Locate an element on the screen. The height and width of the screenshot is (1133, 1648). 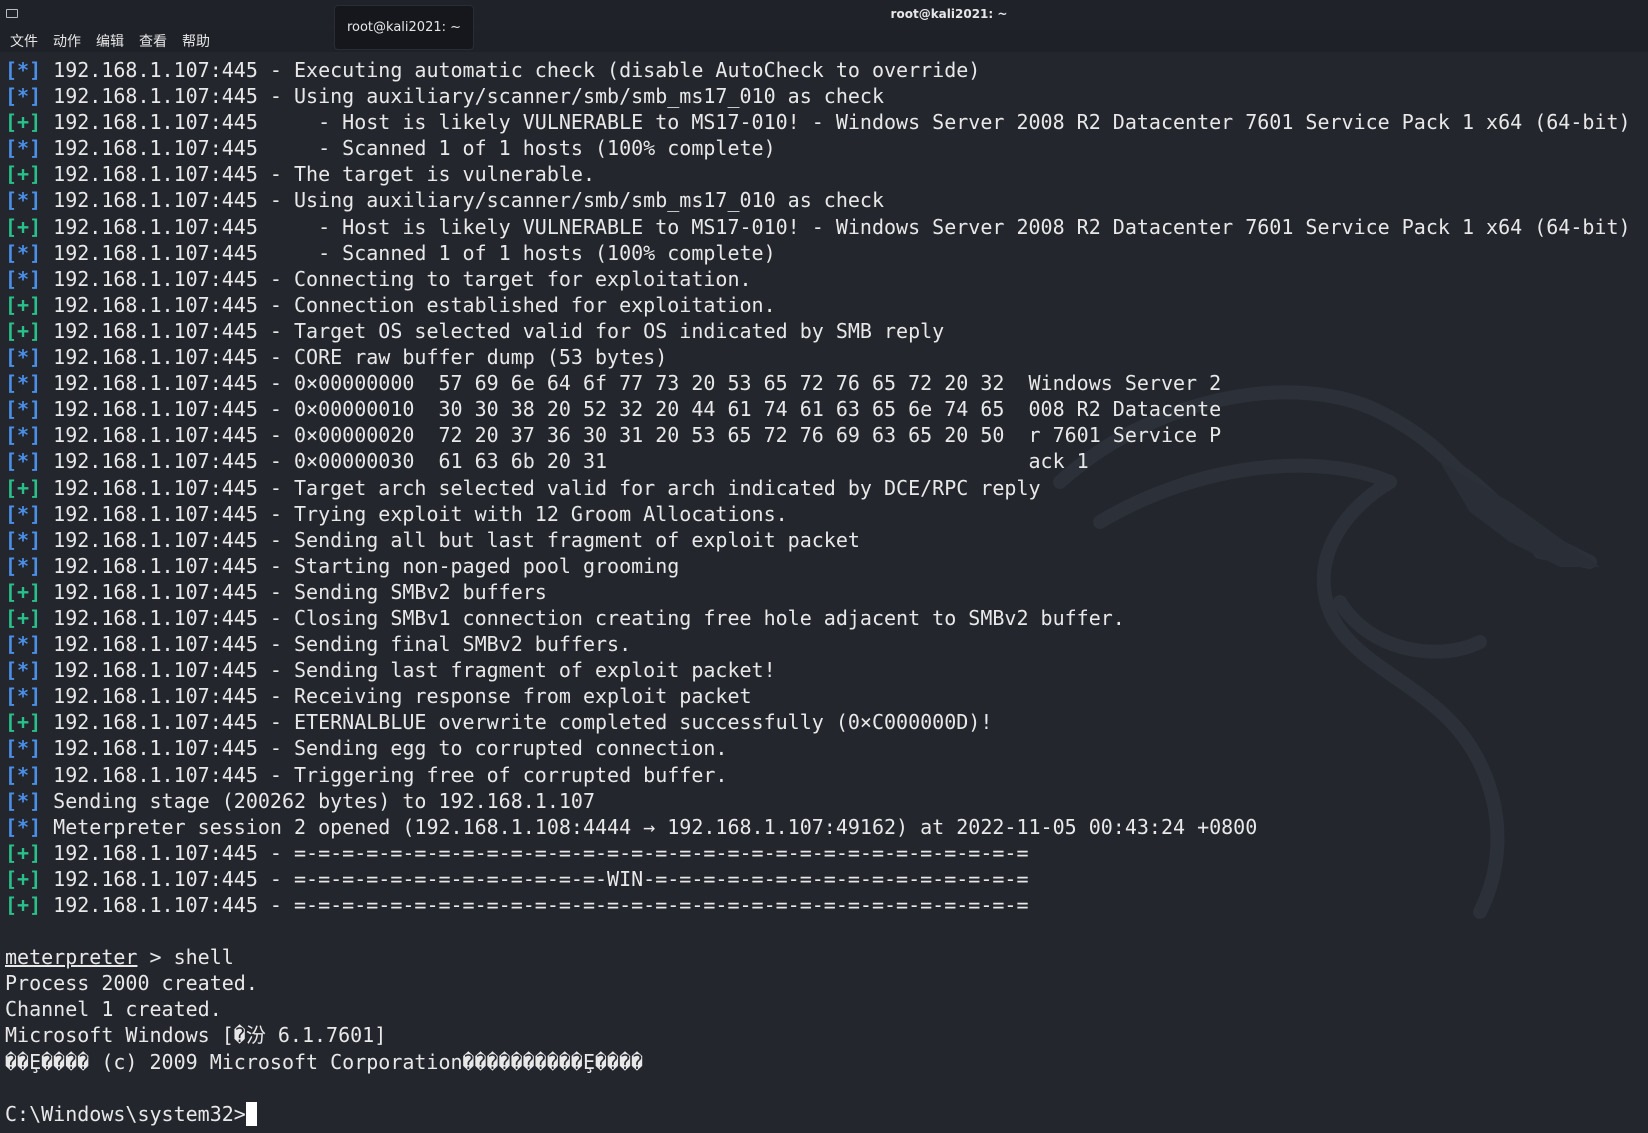
menu-file: 文件 is located at coordinates (24, 41).